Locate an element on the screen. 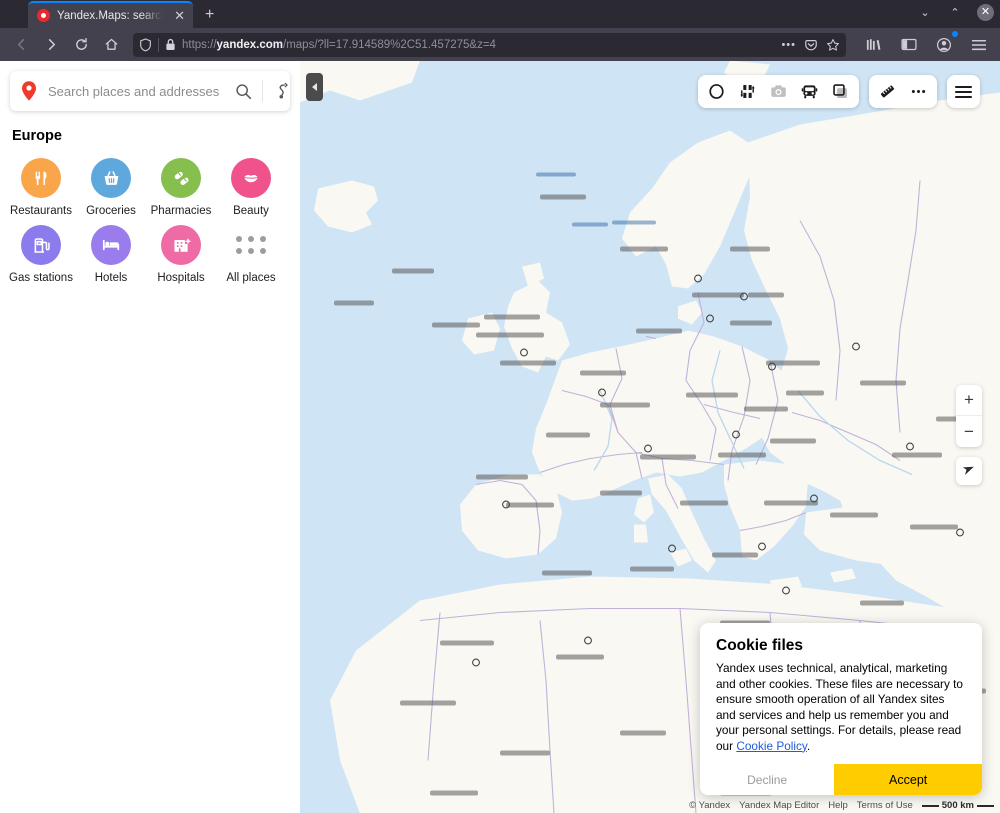 The width and height of the screenshot is (1000, 813). cookie-banner-actions: Decline Accept is located at coordinates (841, 779).